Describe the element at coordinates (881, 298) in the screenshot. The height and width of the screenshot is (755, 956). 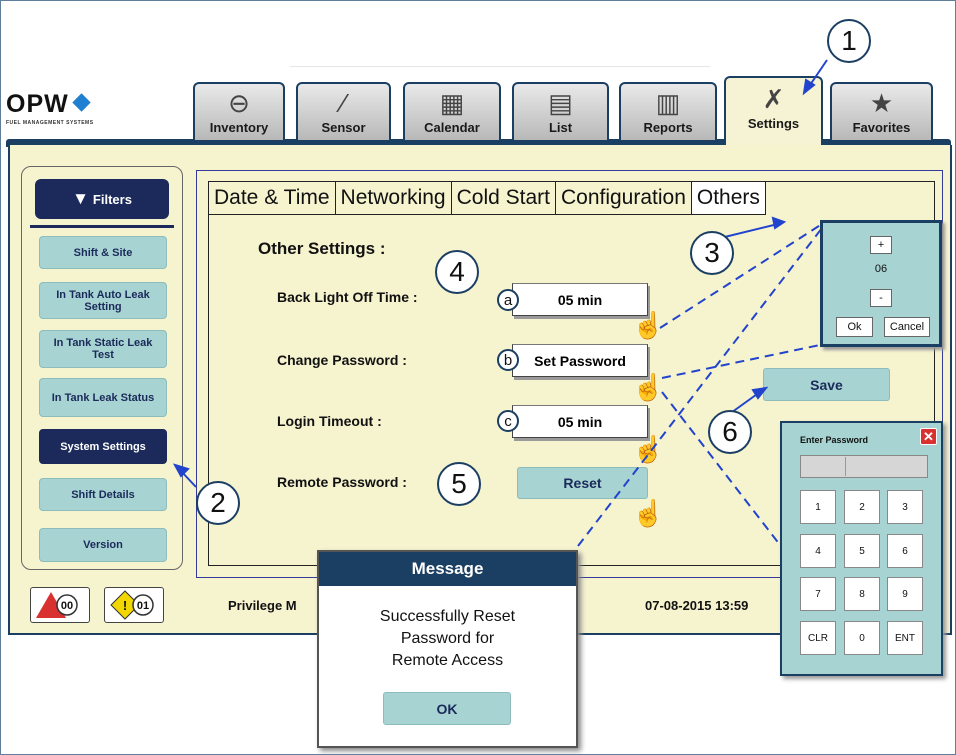
I see `decrement-button: -` at that location.